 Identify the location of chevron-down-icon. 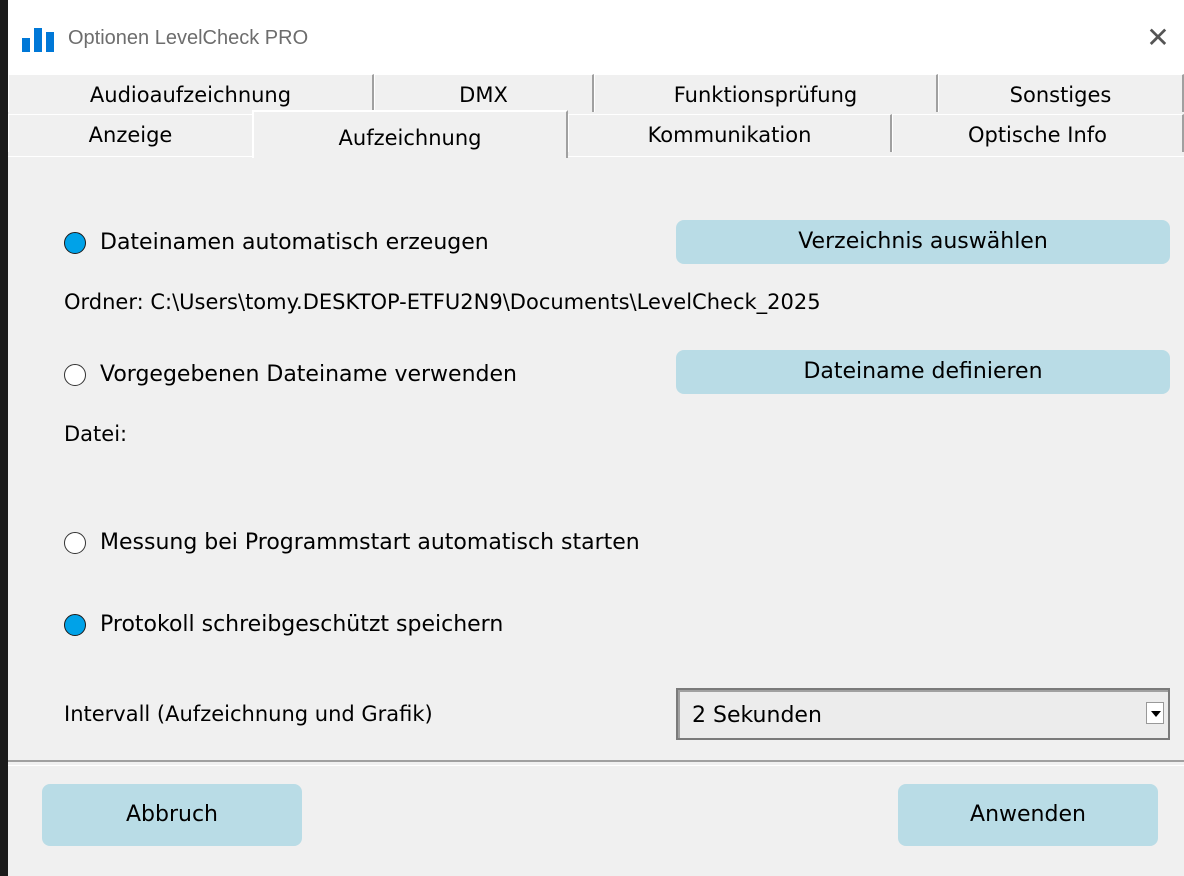
(1155, 713).